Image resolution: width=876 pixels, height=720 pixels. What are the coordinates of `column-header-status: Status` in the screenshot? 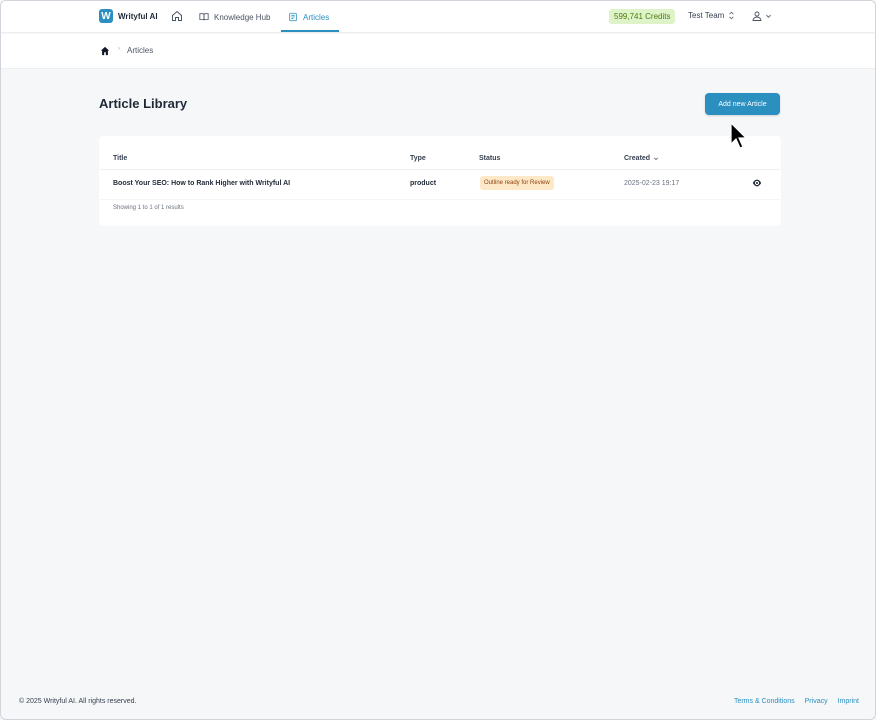 It's located at (490, 158).